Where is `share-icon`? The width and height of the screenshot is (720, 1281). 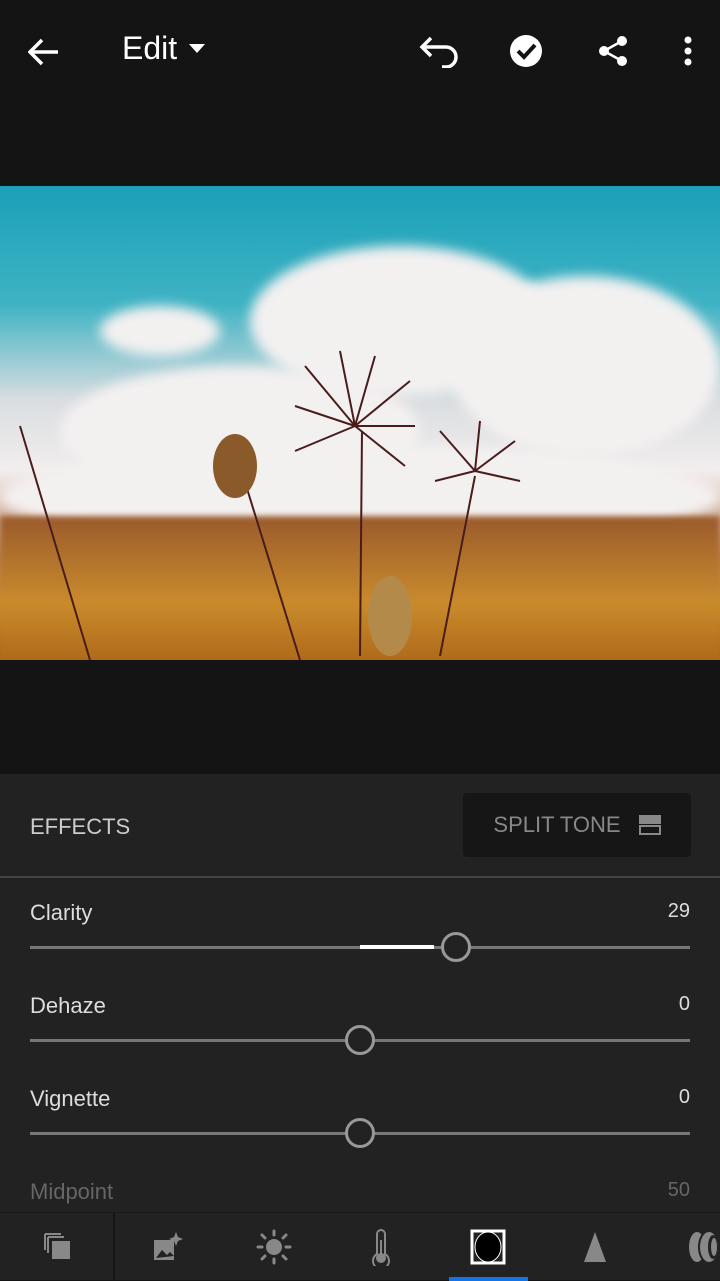
share-icon is located at coordinates (613, 51).